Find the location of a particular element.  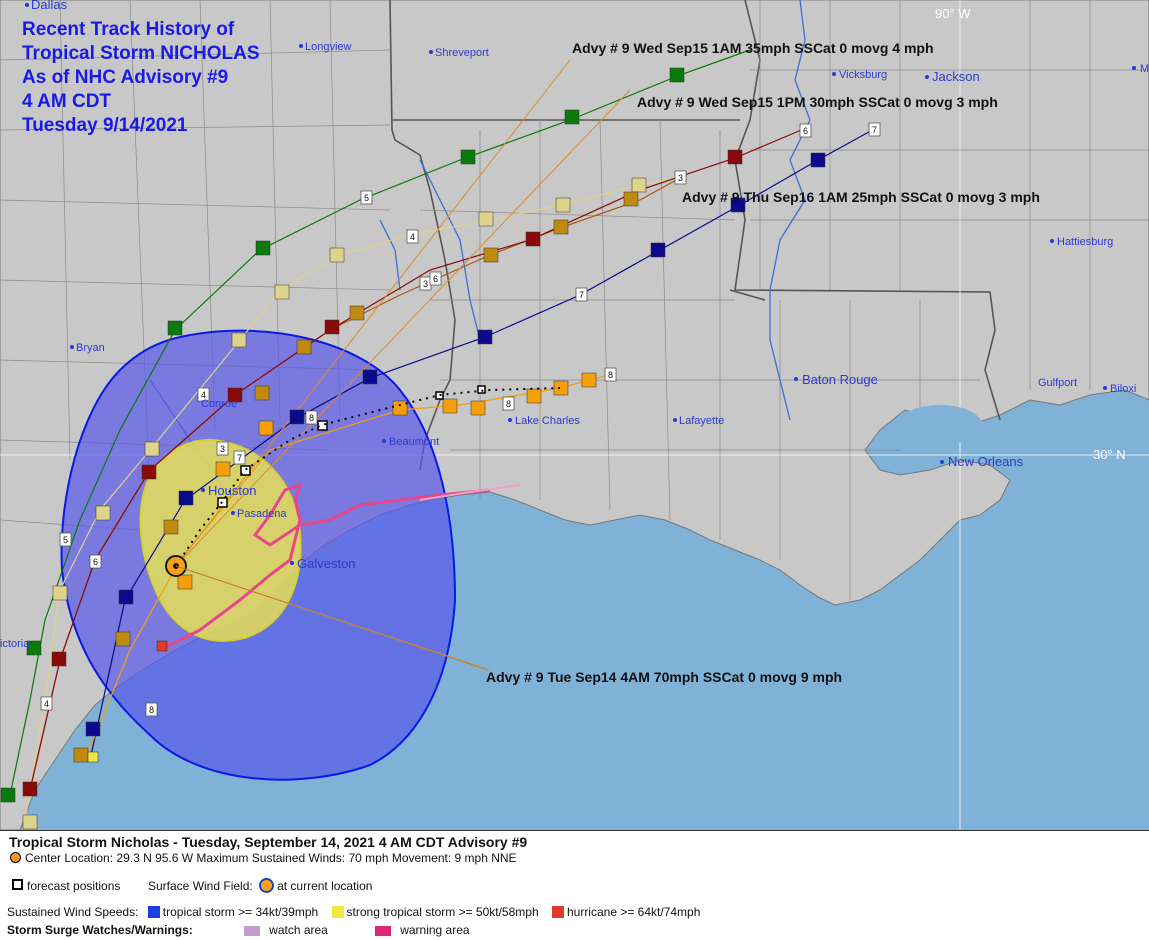

storm-surge-label: Storm Surge Watches/Warnings: is located at coordinates (100, 930).